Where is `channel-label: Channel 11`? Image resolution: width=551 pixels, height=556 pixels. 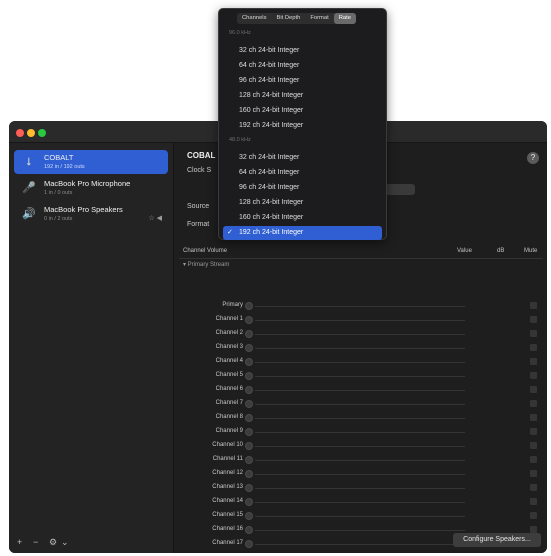
channel-label: Channel 11 is located at coordinates (227, 459).